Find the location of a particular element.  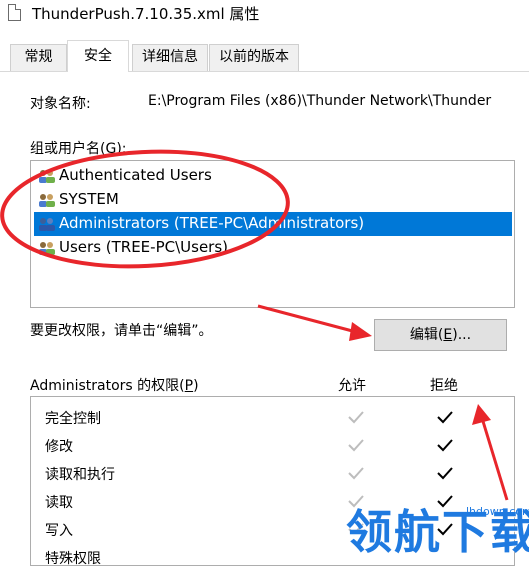

allow-column-header: 允许 is located at coordinates (352, 386).